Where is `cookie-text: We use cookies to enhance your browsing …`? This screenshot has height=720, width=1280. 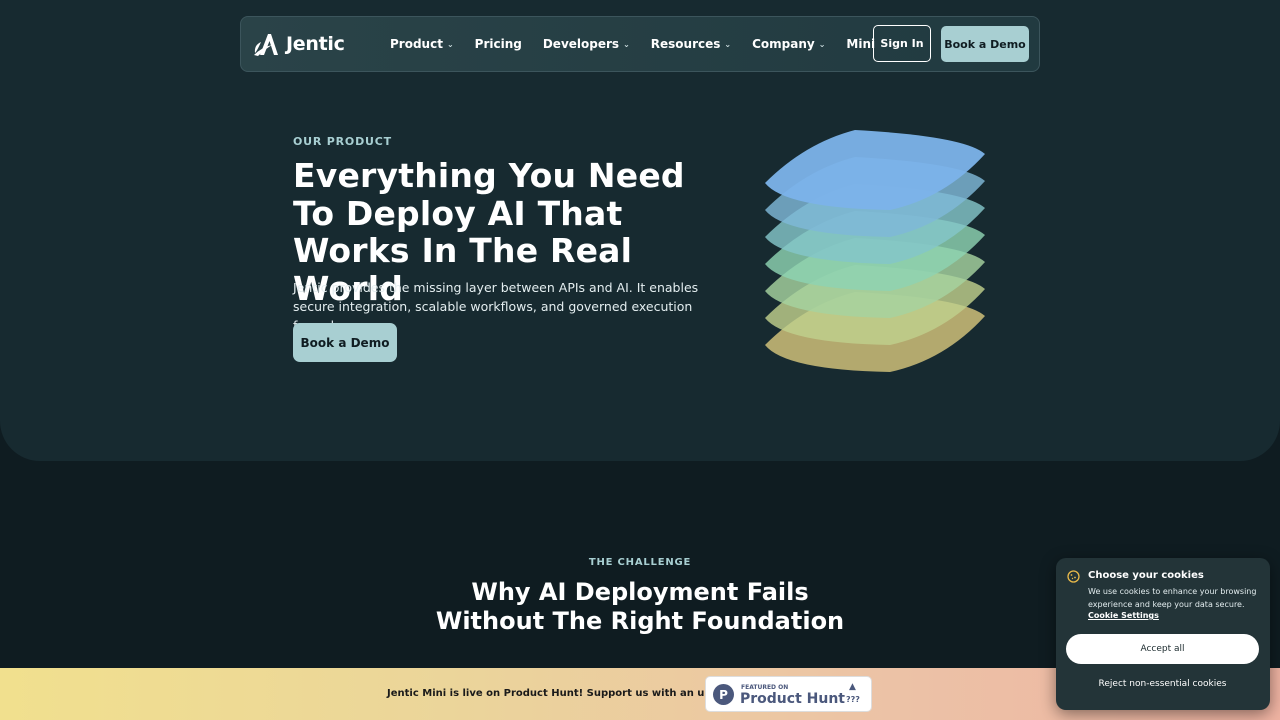 cookie-text: We use cookies to enhance your browsing … is located at coordinates (1172, 598).